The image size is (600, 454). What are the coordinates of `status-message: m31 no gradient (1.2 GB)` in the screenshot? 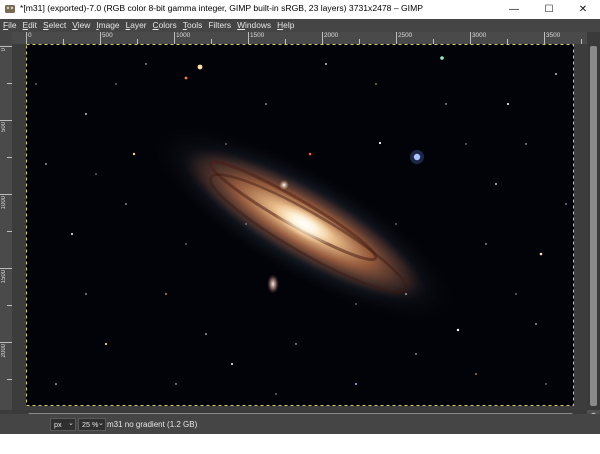 It's located at (152, 424).